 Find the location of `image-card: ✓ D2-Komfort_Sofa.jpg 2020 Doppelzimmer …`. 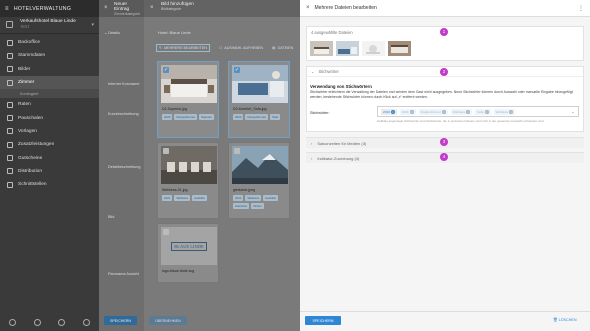

image-card: ✓ D2-Komfort_Sofa.jpg 2020 Doppelzimmer … is located at coordinates (259, 99).